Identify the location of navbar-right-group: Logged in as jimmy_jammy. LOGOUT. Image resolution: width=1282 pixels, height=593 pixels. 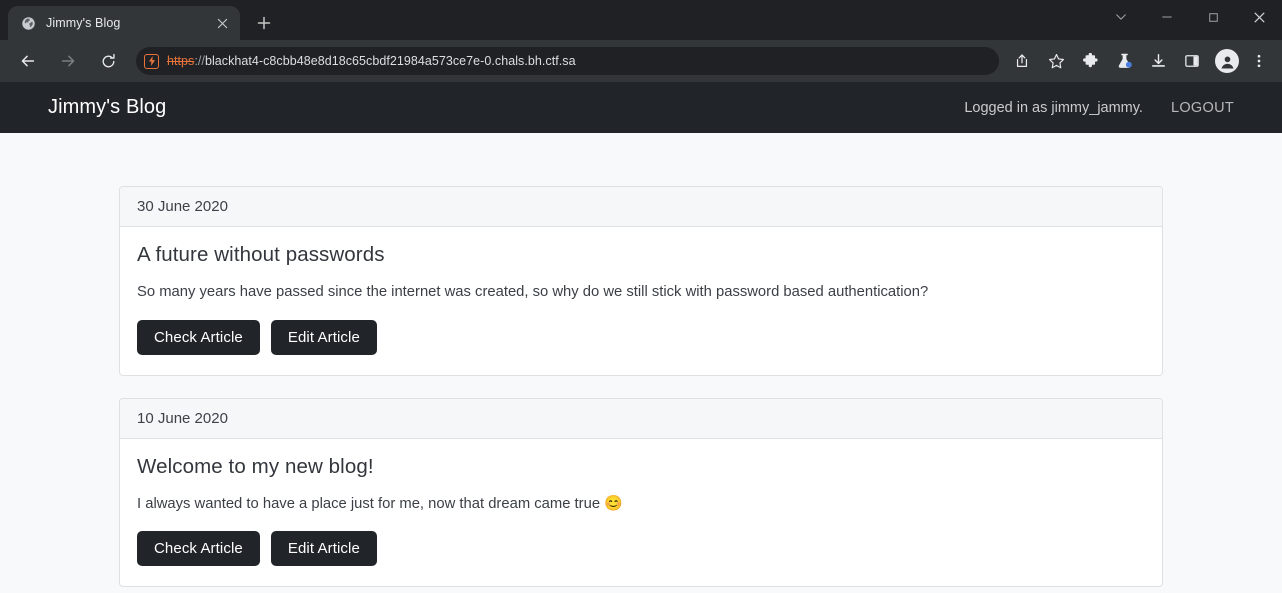
(1099, 108).